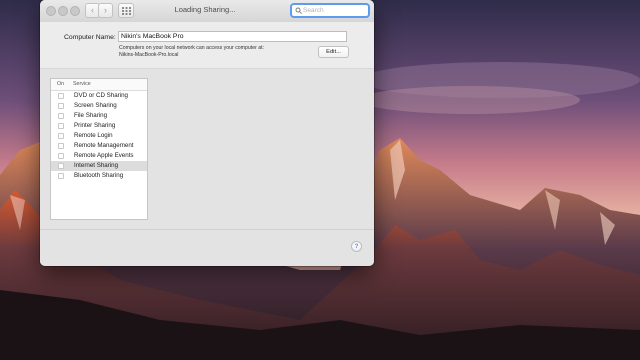 This screenshot has width=640, height=360. Describe the element at coordinates (232, 36) in the screenshot. I see `computer-name-field: Nikin's MacBook Pro` at that location.